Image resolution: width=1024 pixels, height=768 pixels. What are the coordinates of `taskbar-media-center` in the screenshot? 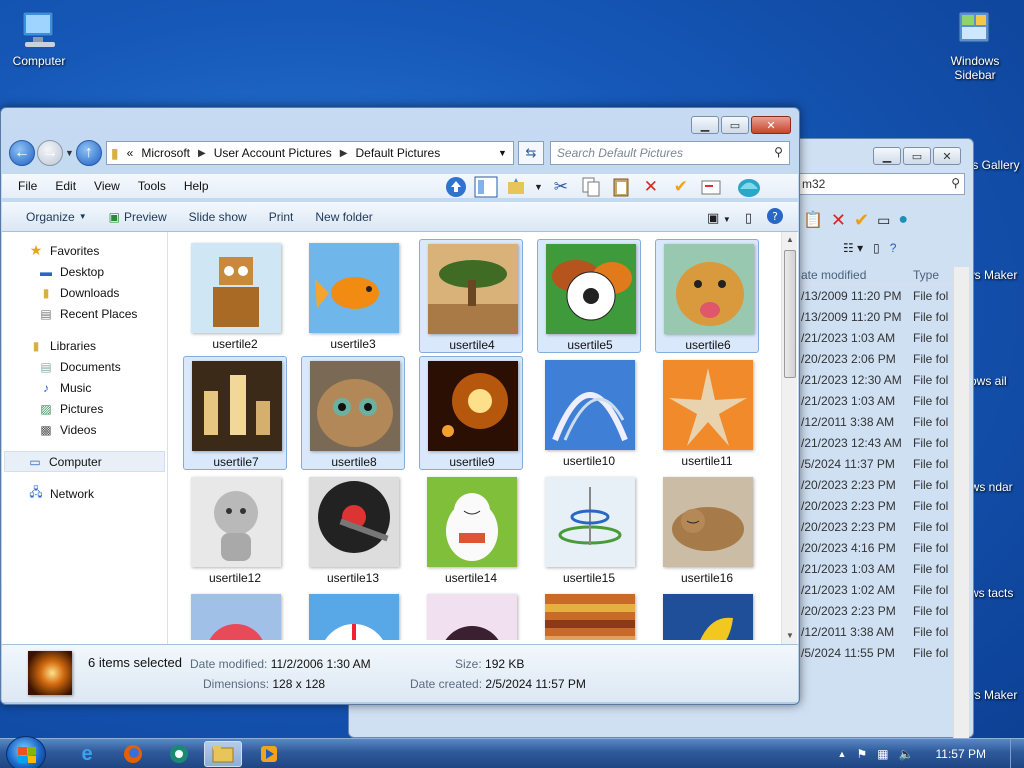 It's located at (179, 754).